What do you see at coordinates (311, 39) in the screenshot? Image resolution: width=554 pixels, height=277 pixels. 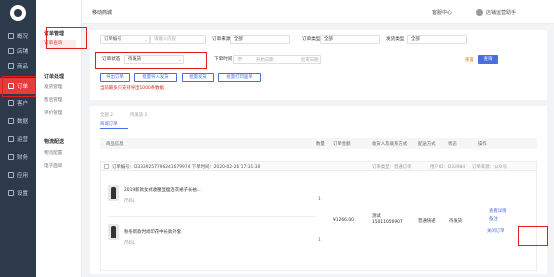 I see `type-label: 订单类型` at bounding box center [311, 39].